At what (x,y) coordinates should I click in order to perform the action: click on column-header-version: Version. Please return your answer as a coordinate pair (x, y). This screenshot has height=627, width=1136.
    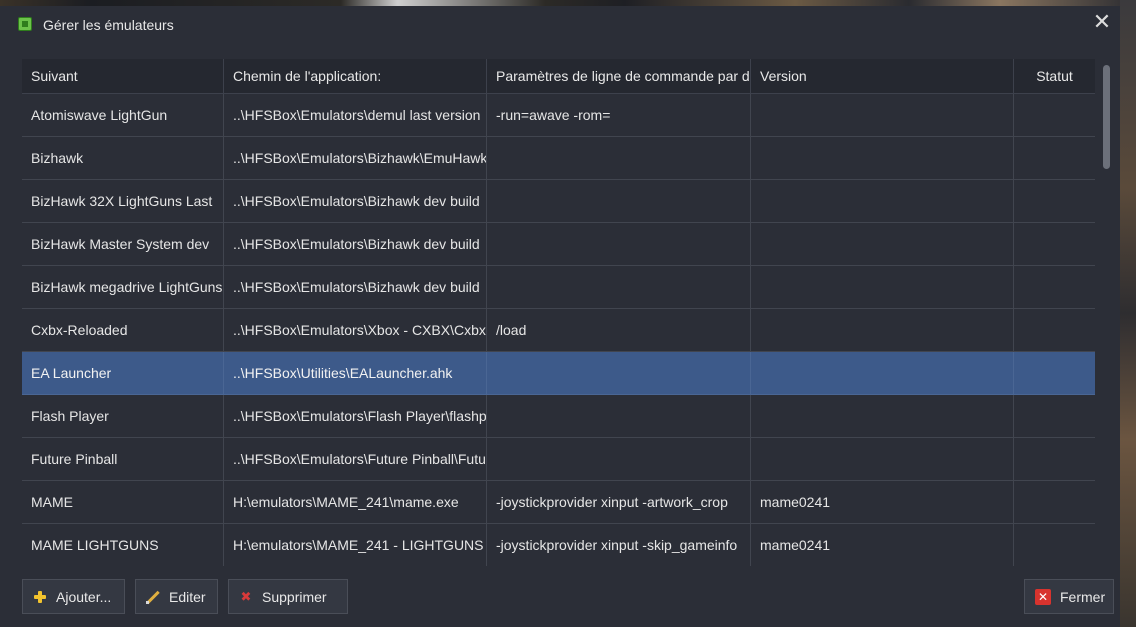
    Looking at the image, I should click on (882, 76).